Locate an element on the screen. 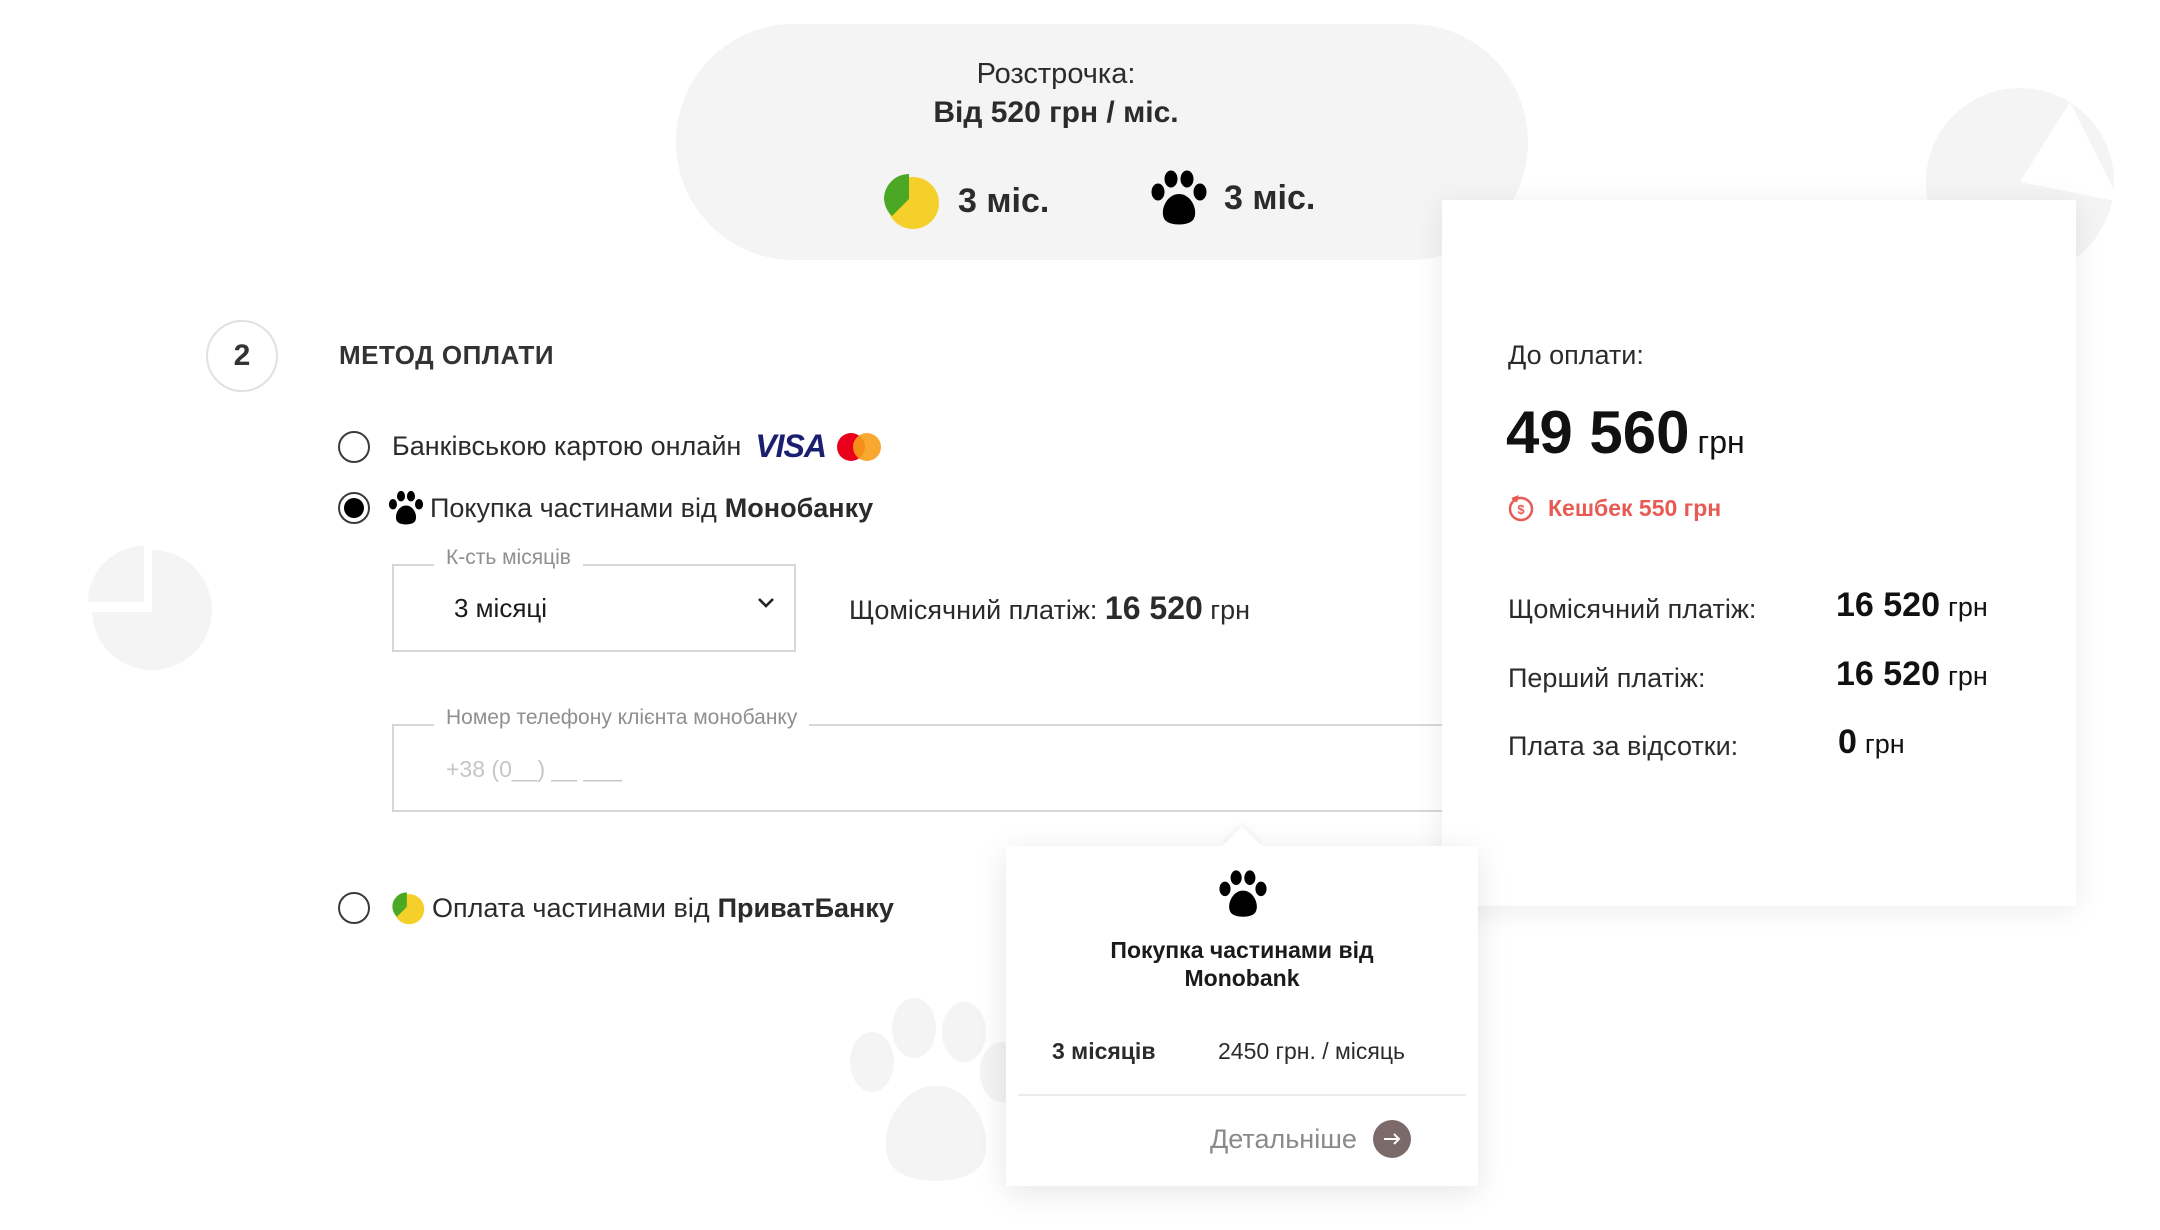 This screenshot has height=1230, width=2160. monthly-payment-inline: Щомісячний платіж: 16 520 грн is located at coordinates (1049, 608).